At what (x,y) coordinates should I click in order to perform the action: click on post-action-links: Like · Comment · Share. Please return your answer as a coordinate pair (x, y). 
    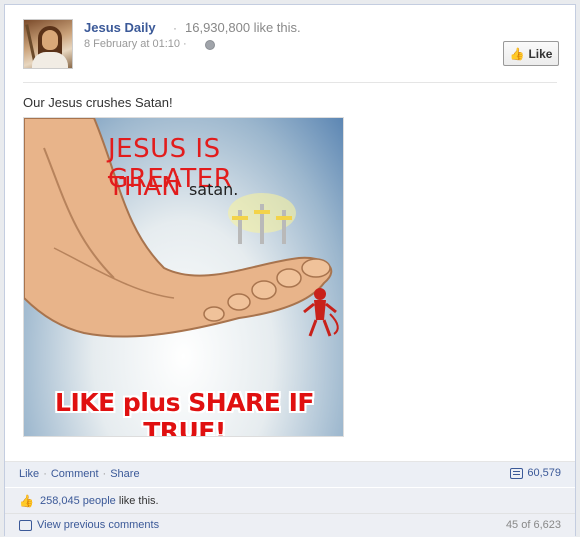
    Looking at the image, I should click on (79, 474).